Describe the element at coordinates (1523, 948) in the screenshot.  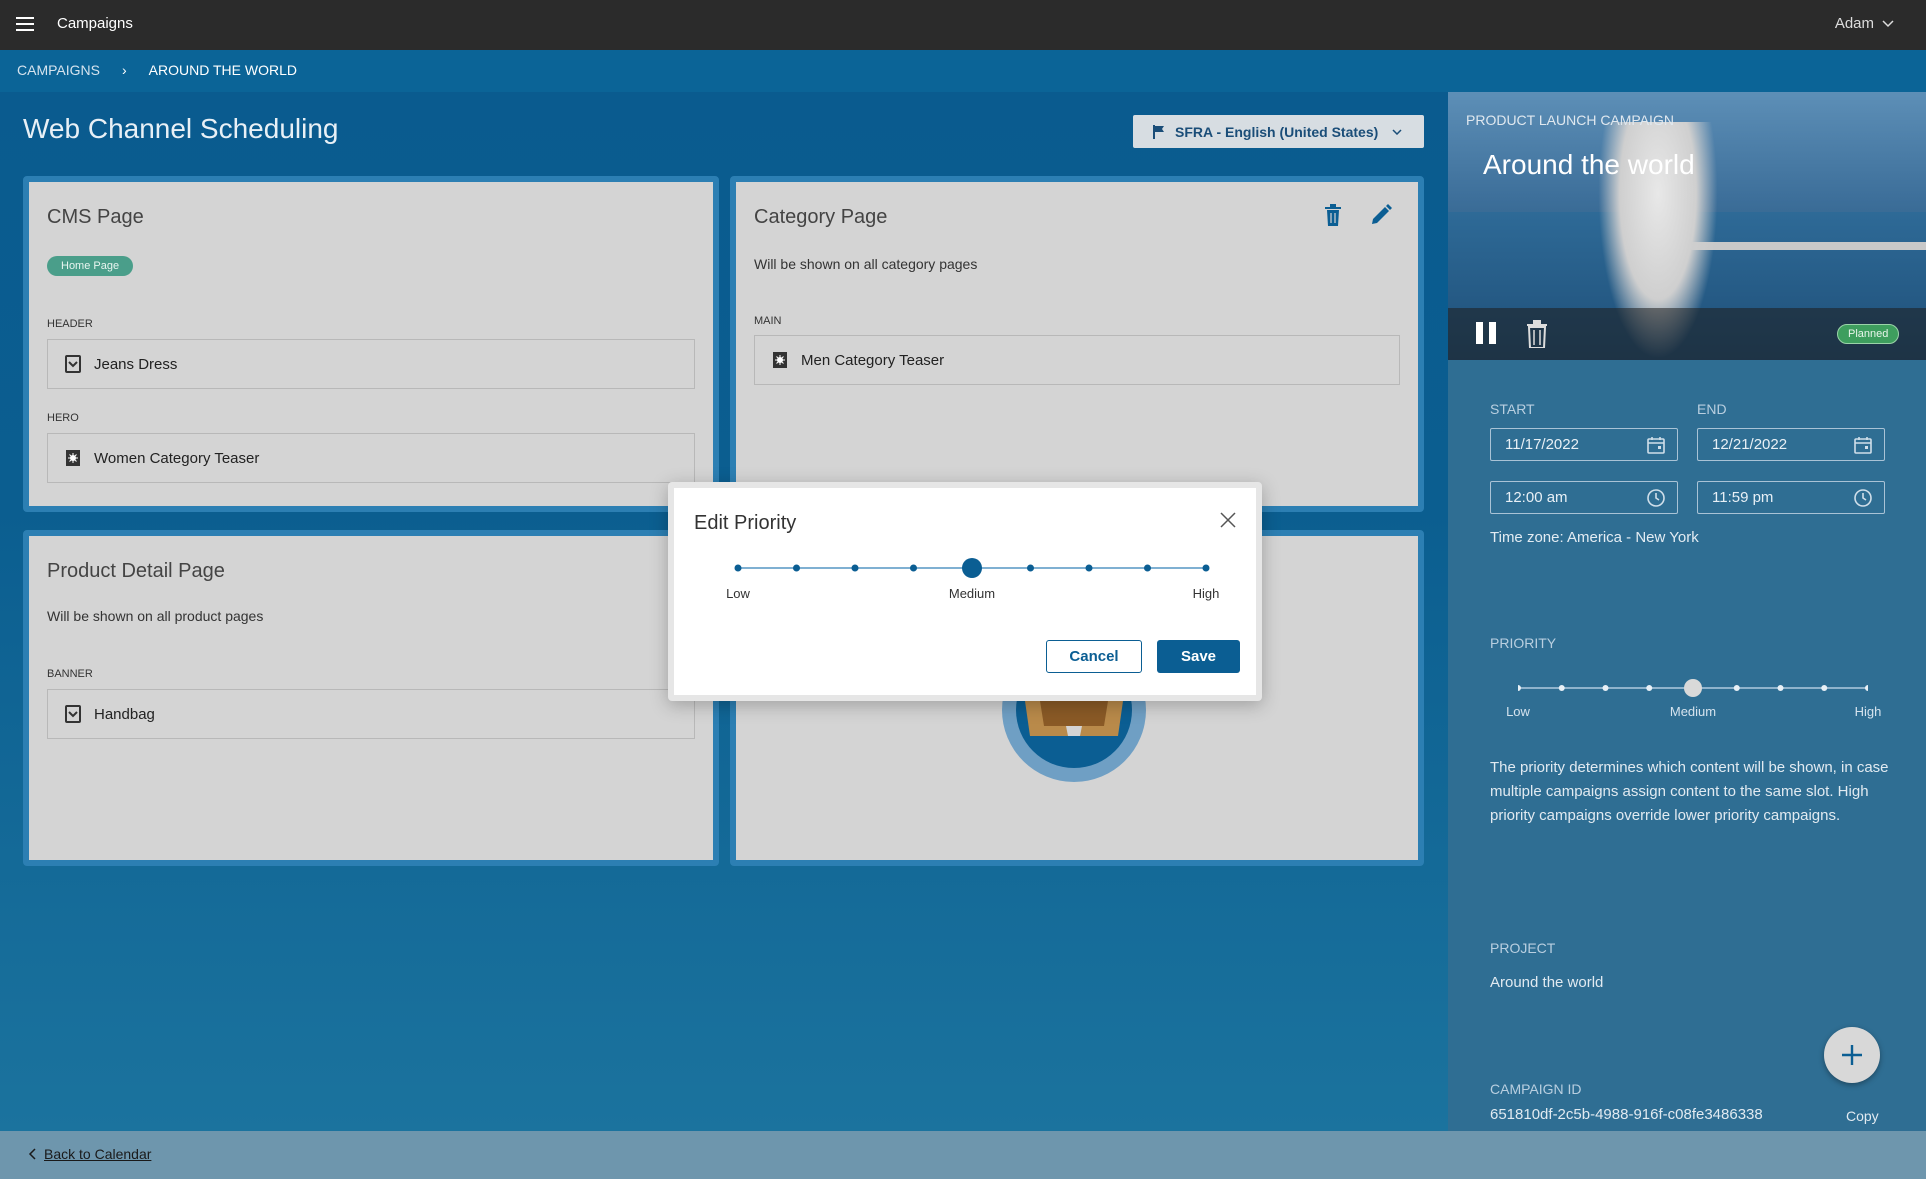
I see `project-label: PROJECT` at that location.